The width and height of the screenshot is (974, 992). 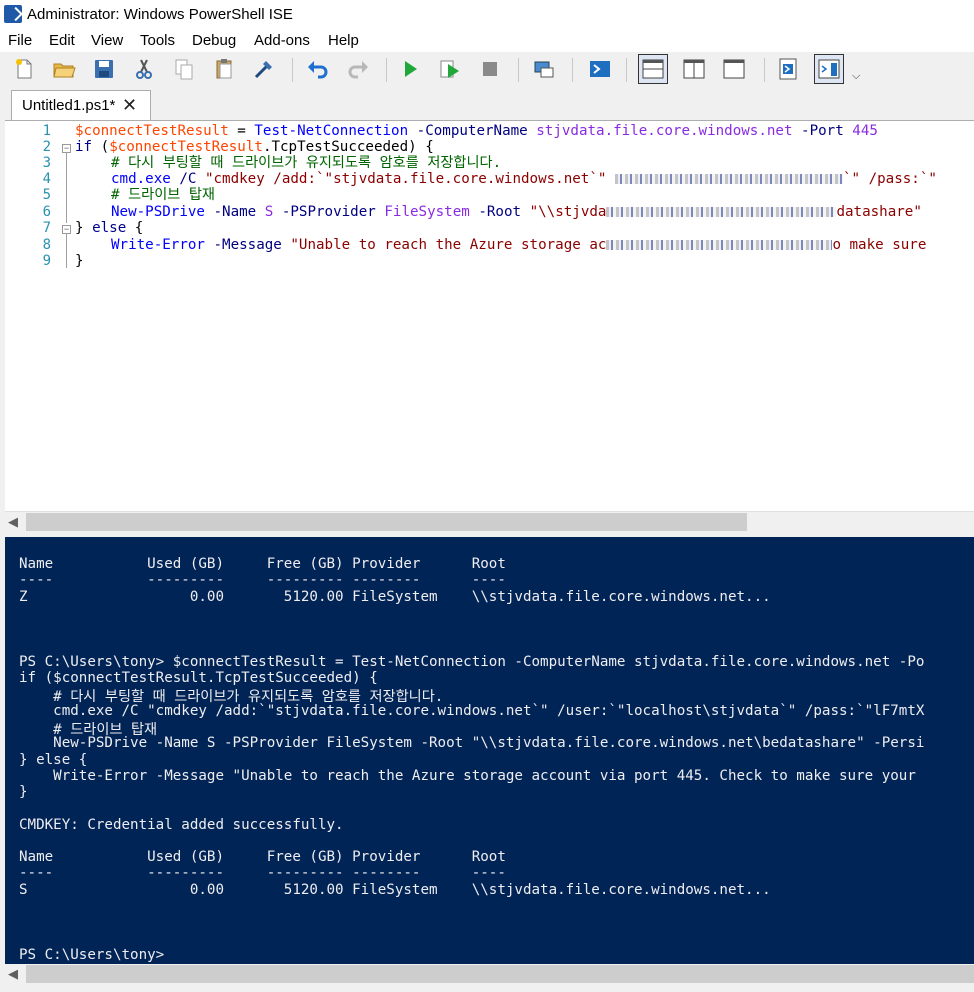 What do you see at coordinates (264, 69) in the screenshot?
I see `clear-console-icon` at bounding box center [264, 69].